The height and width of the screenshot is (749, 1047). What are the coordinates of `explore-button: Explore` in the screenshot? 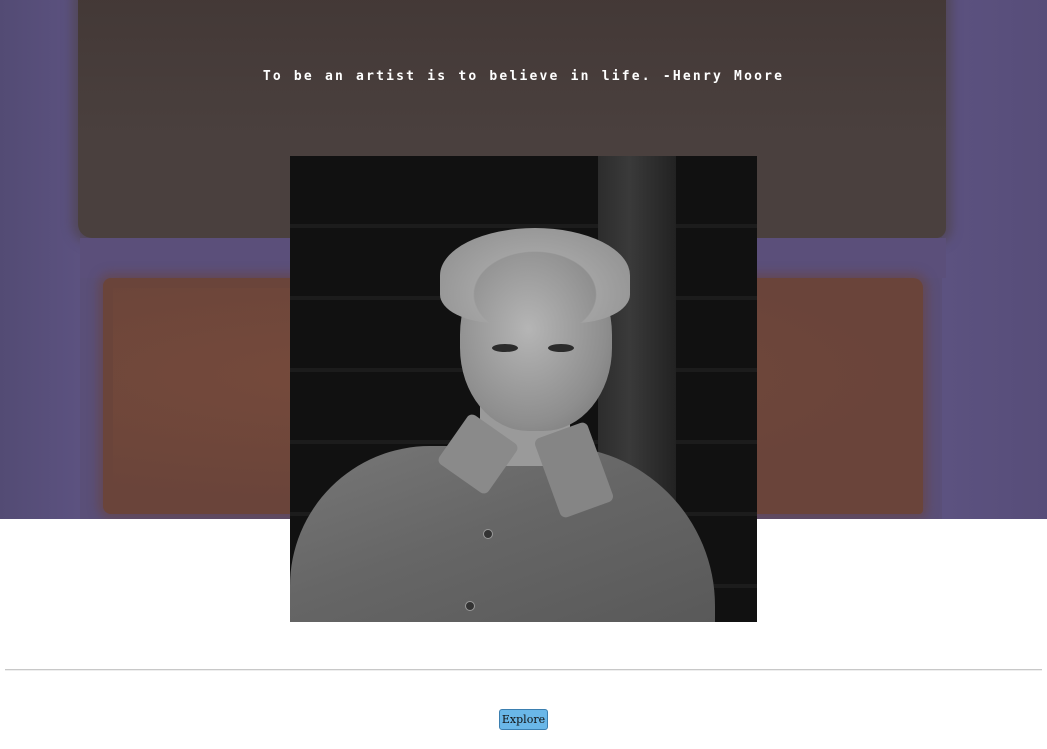 It's located at (523, 719).